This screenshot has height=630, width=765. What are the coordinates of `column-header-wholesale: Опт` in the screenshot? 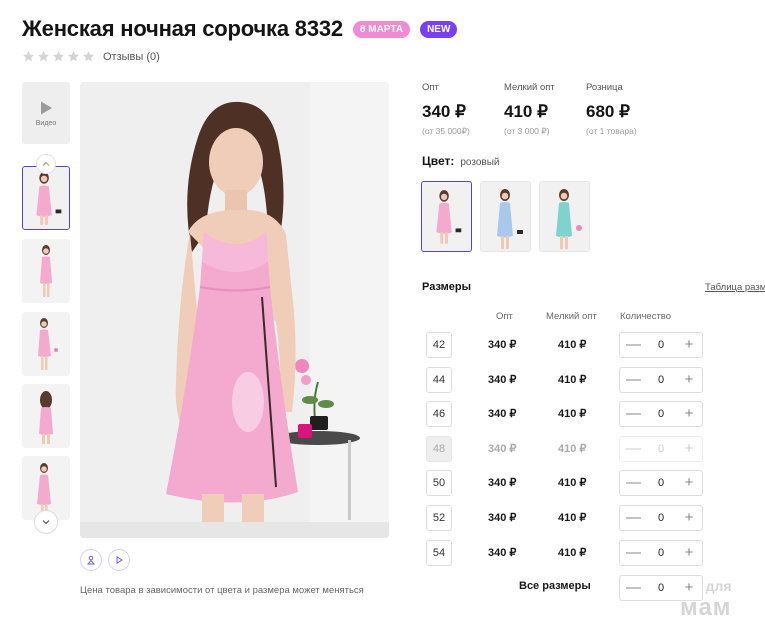 It's located at (504, 316).